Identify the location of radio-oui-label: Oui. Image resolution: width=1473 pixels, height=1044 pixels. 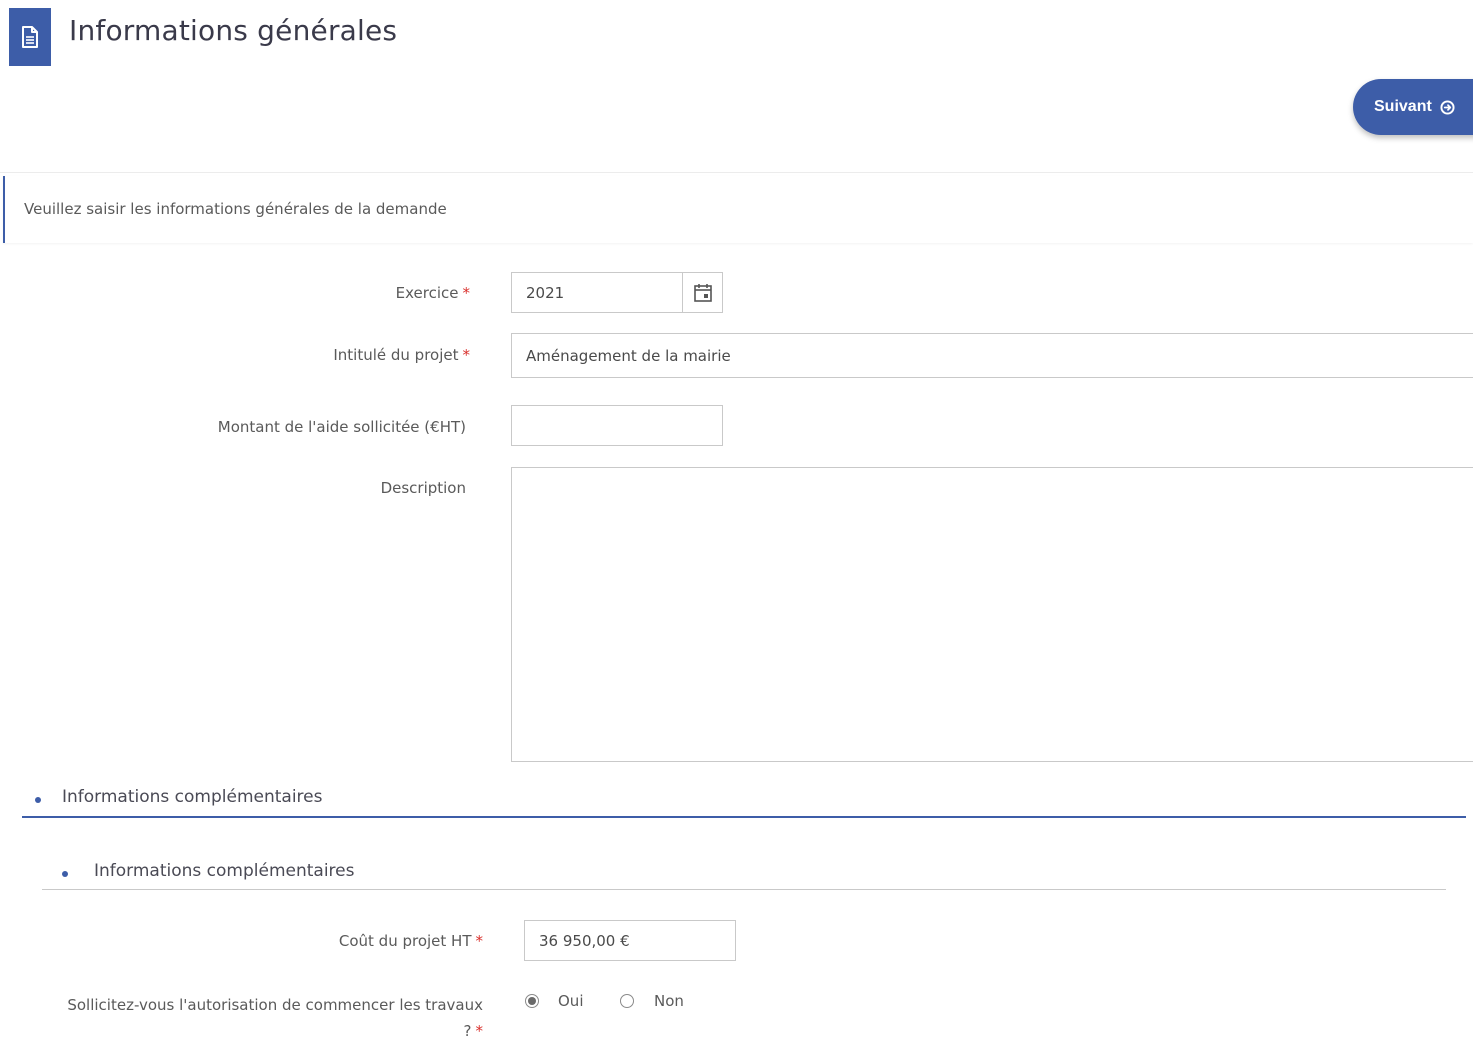
(570, 1001).